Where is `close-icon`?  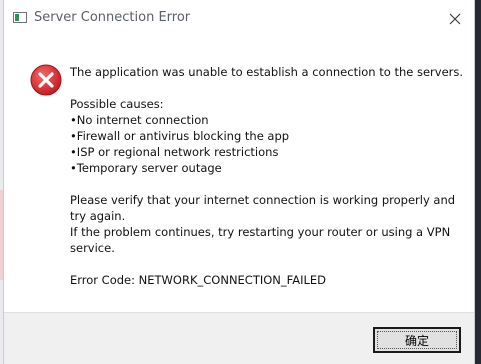 close-icon is located at coordinates (455, 19).